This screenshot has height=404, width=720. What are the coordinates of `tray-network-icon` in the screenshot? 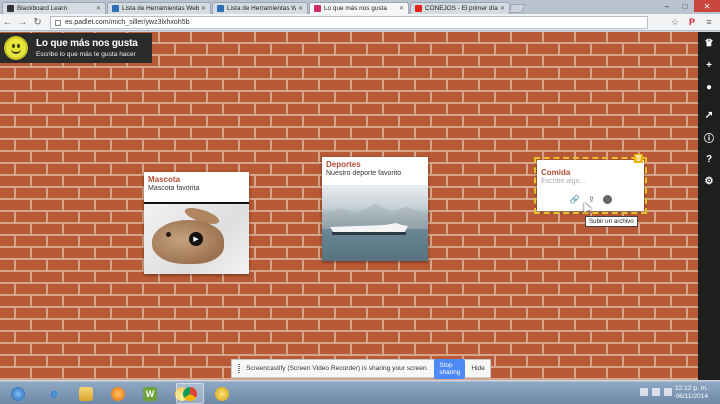 It's located at (656, 392).